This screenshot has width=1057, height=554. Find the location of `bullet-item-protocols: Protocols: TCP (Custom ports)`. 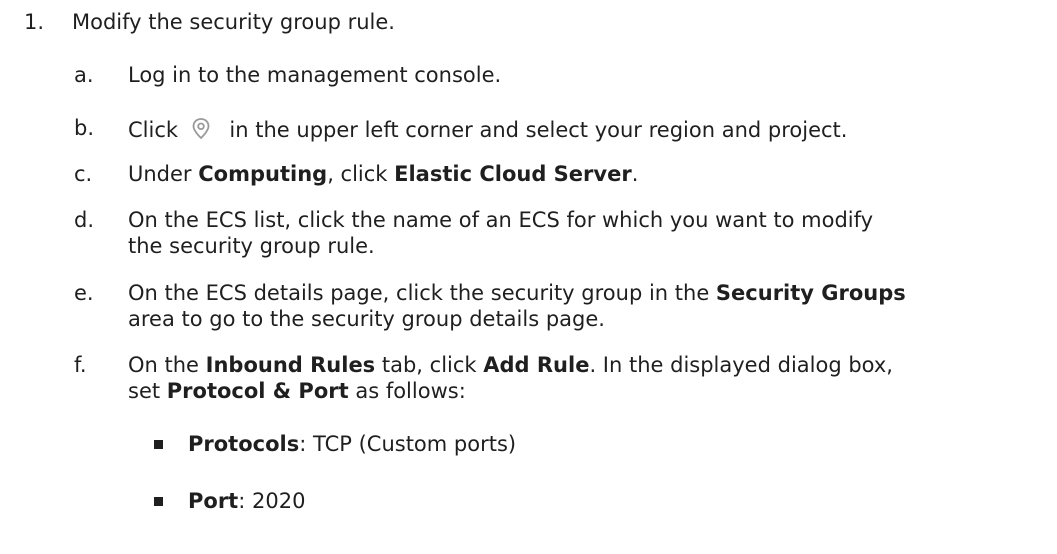

bullet-item-protocols: Protocols: TCP (Custom ports) is located at coordinates (352, 444).